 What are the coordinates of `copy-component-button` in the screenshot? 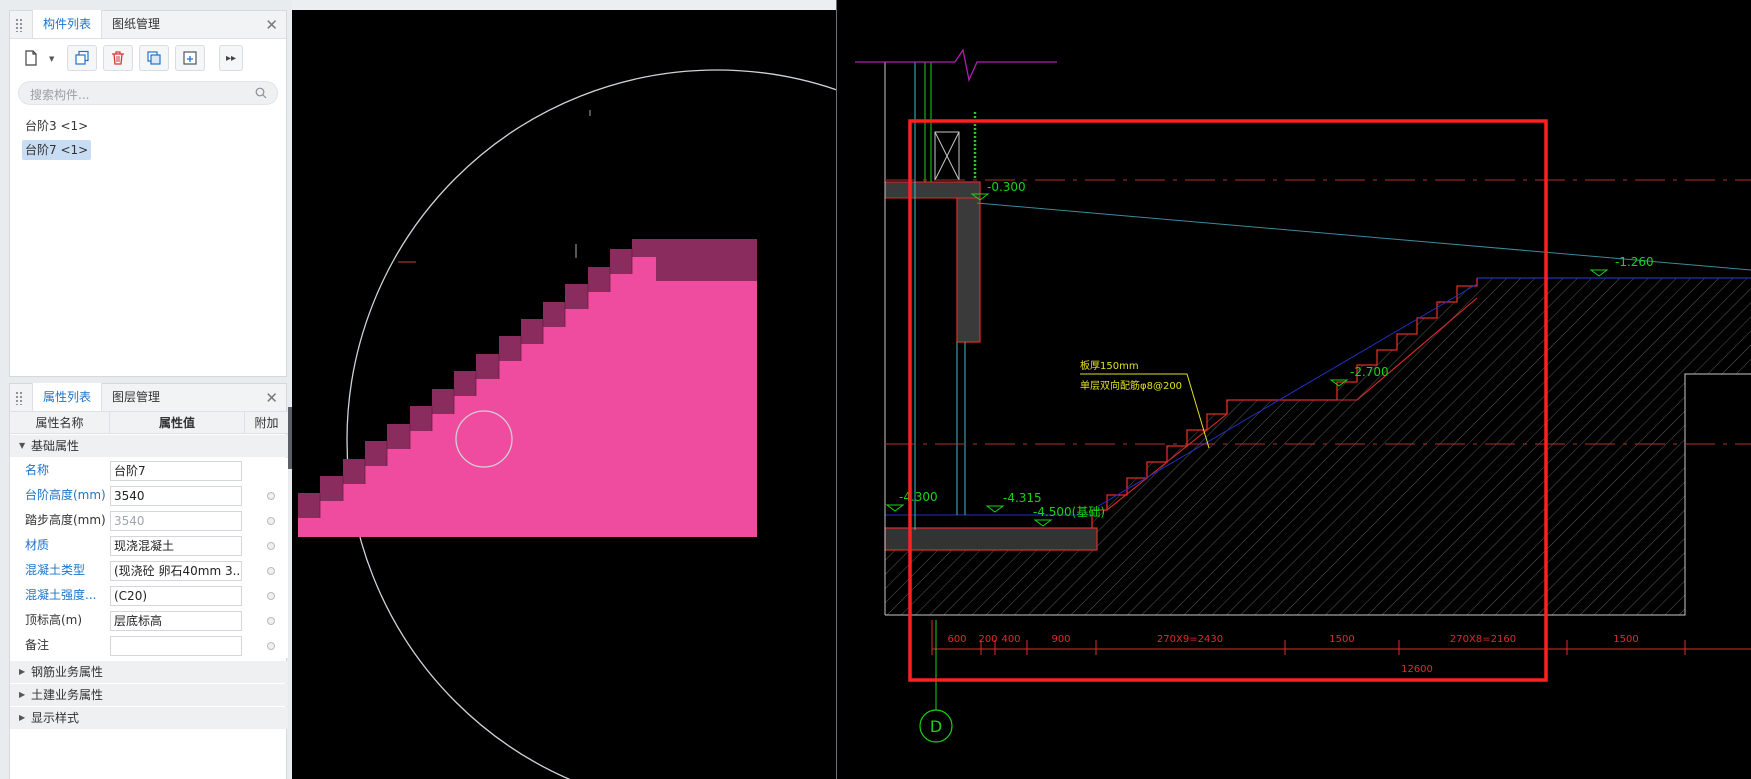 It's located at (82, 58).